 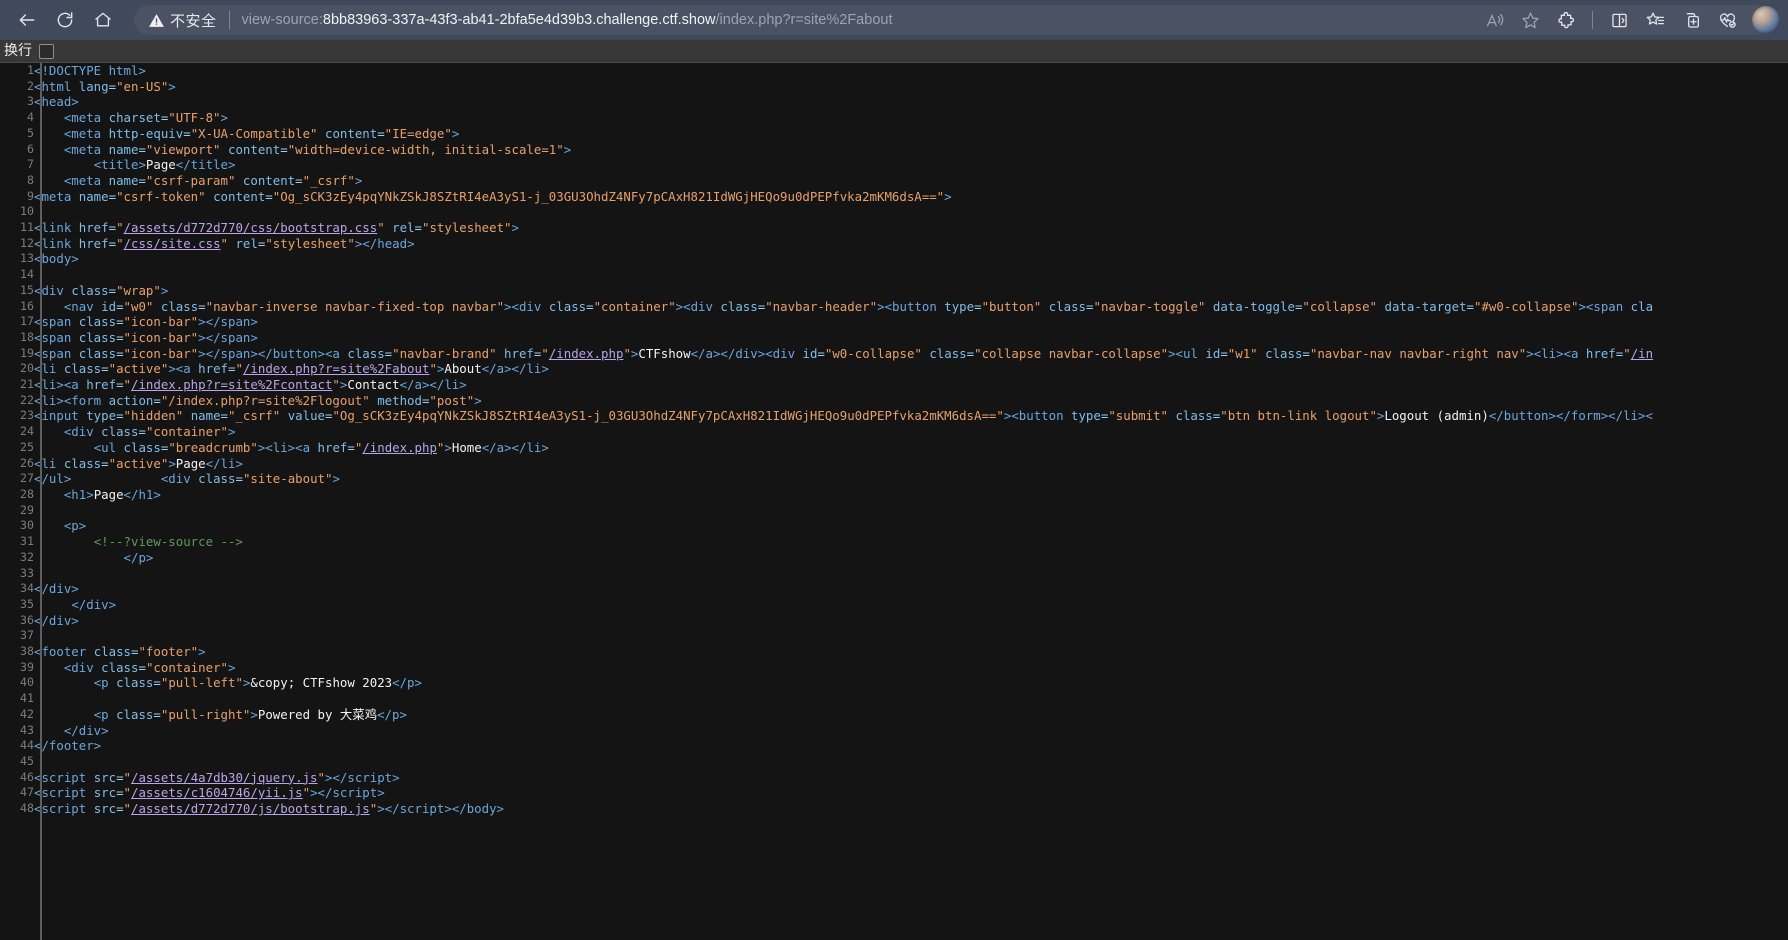 I want to click on line-content: </p>, so click(x=138, y=557).